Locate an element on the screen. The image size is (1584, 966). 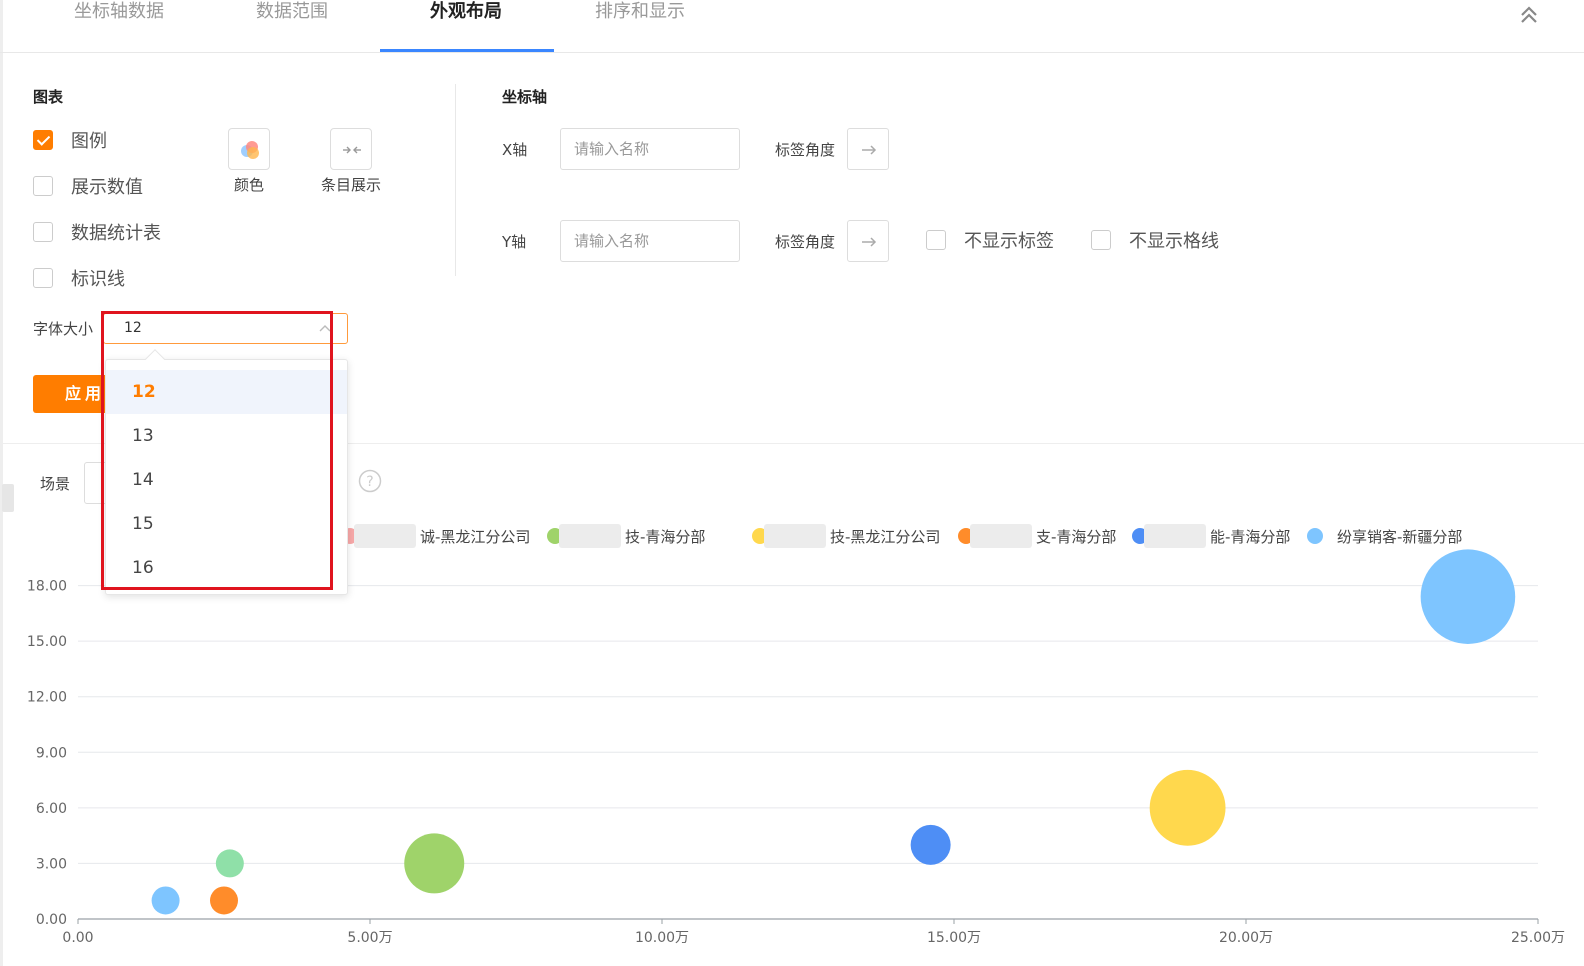
entry-display-button is located at coordinates (351, 149).